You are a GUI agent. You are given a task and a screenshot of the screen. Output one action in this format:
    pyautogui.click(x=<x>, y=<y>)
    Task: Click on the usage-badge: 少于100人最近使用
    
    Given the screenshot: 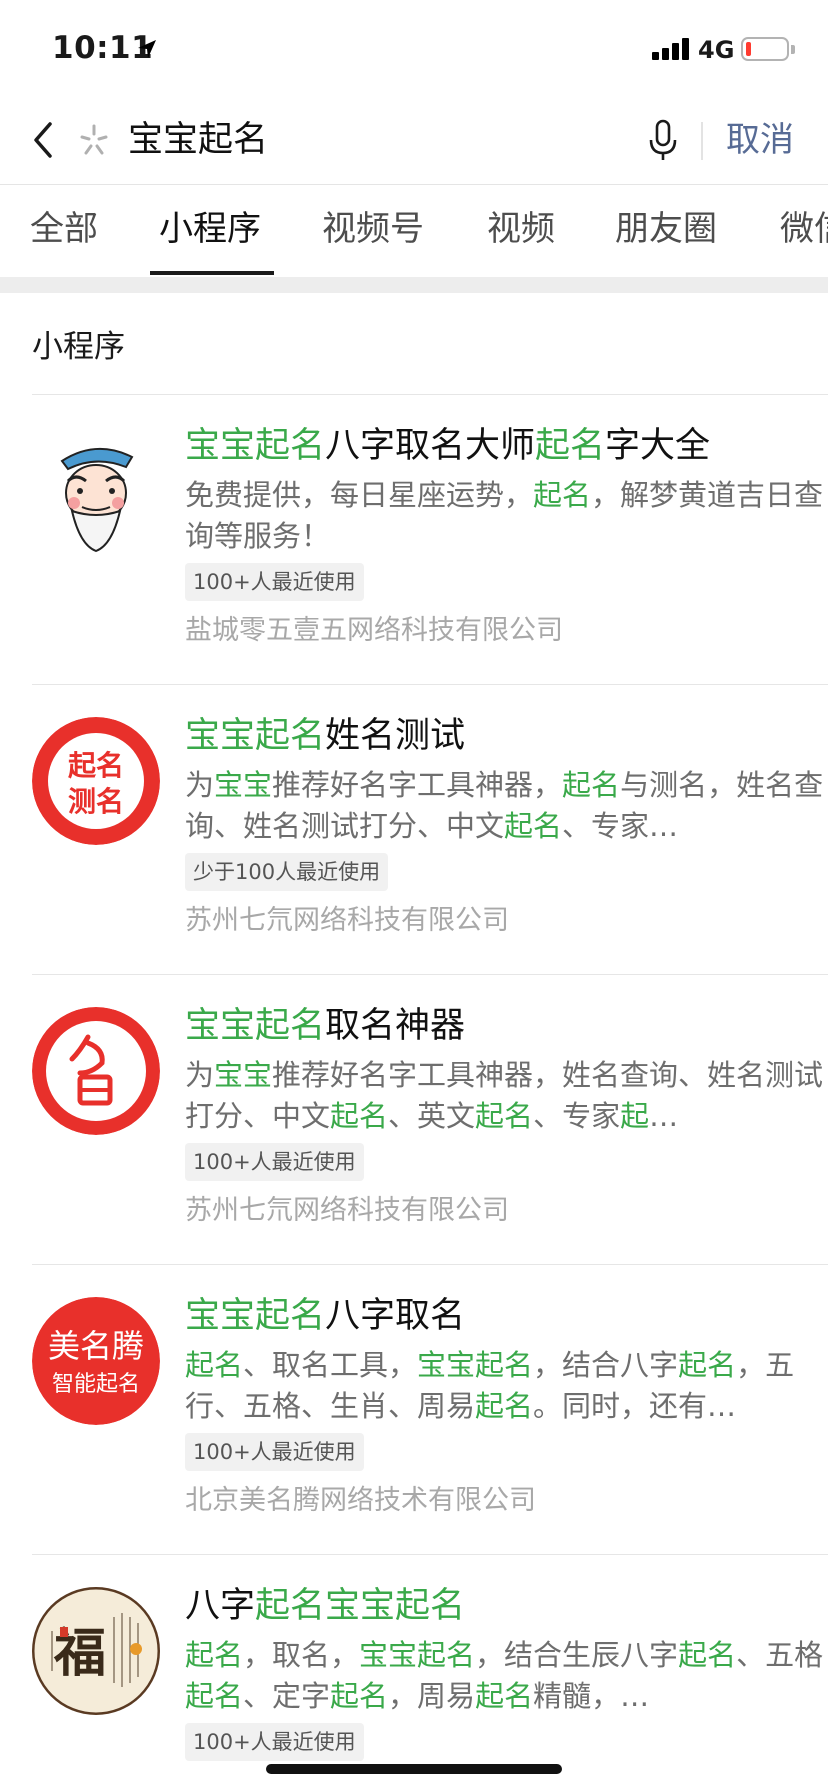 What is the action you would take?
    pyautogui.click(x=287, y=872)
    